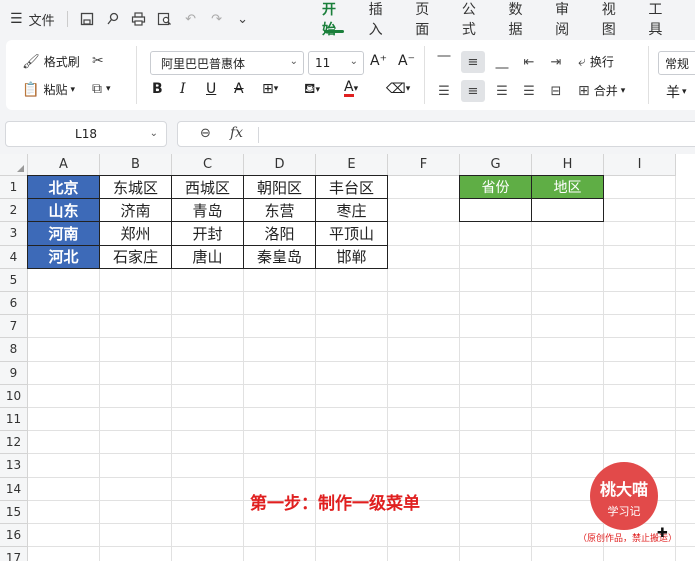  What do you see at coordinates (113, 19) in the screenshot?
I see `share-icon` at bounding box center [113, 19].